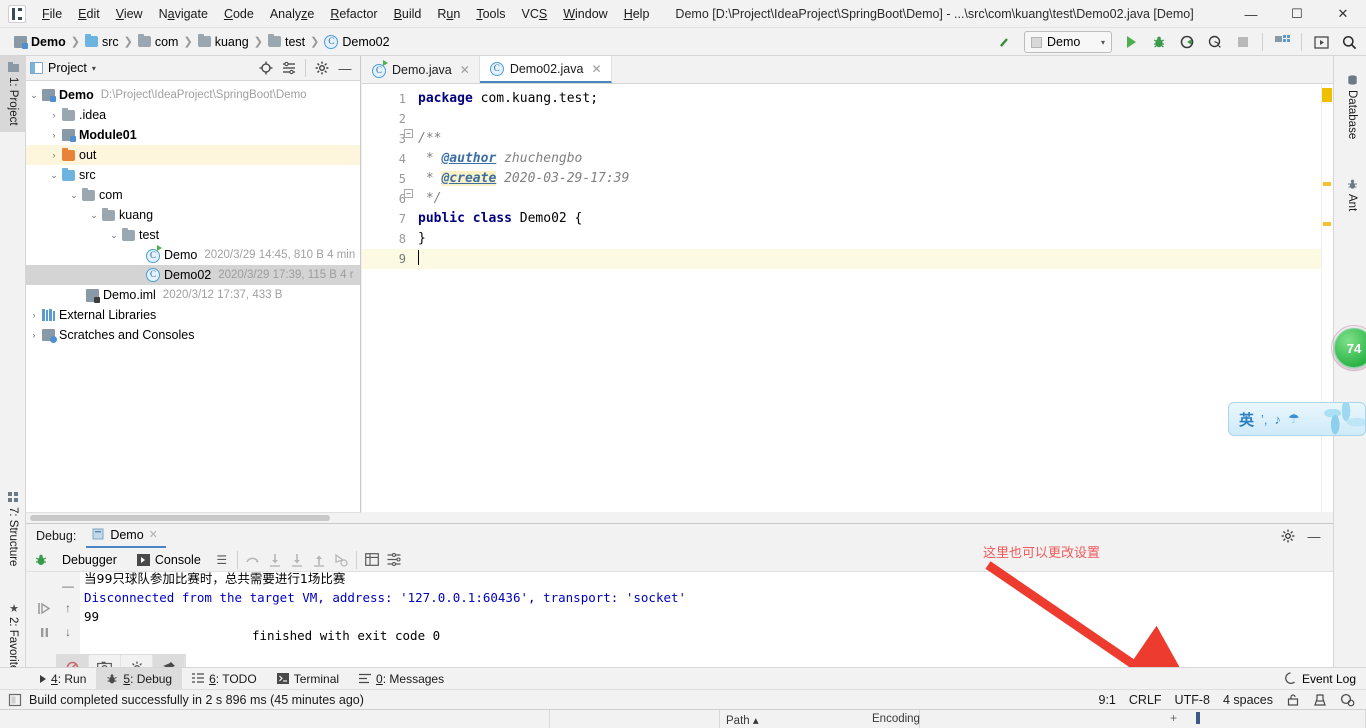  I want to click on breadcrumb-item-demo02: C Demo02, so click(357, 41).